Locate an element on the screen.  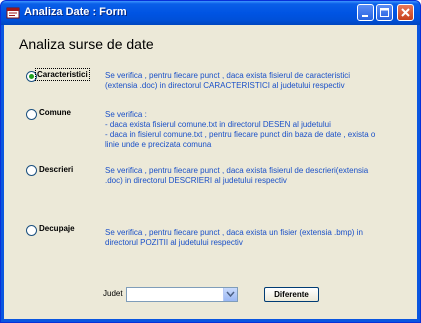
judet-combobox is located at coordinates (182, 294).